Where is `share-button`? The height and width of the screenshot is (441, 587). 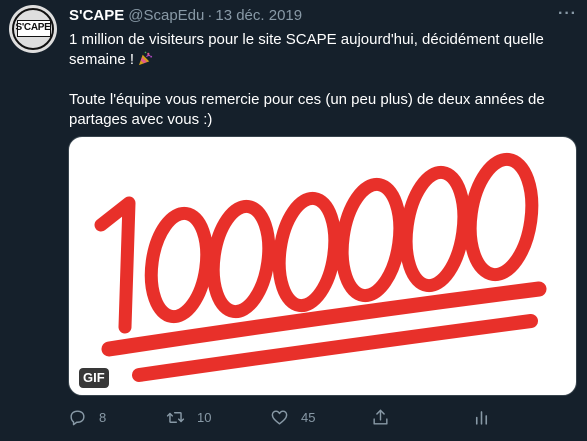
share-button is located at coordinates (380, 417).